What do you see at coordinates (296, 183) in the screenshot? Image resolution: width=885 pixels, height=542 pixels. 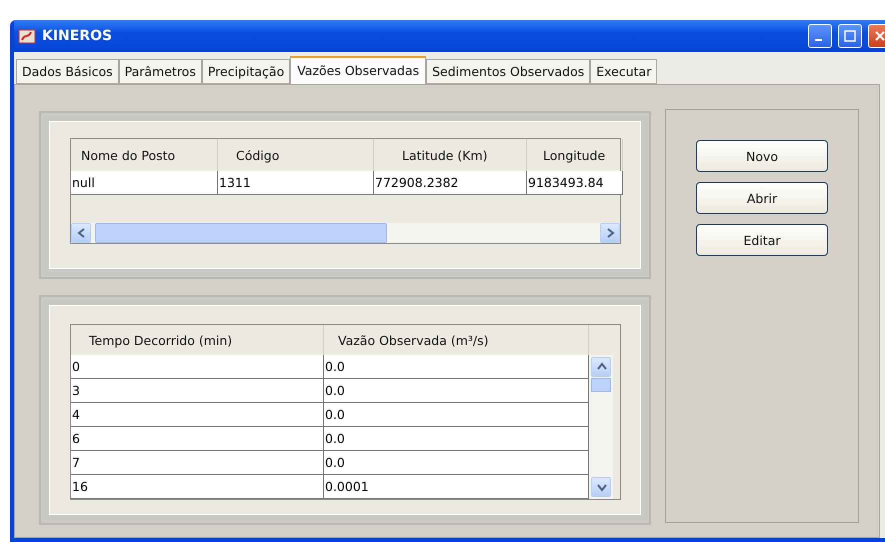 I see `table-cell: 1311` at bounding box center [296, 183].